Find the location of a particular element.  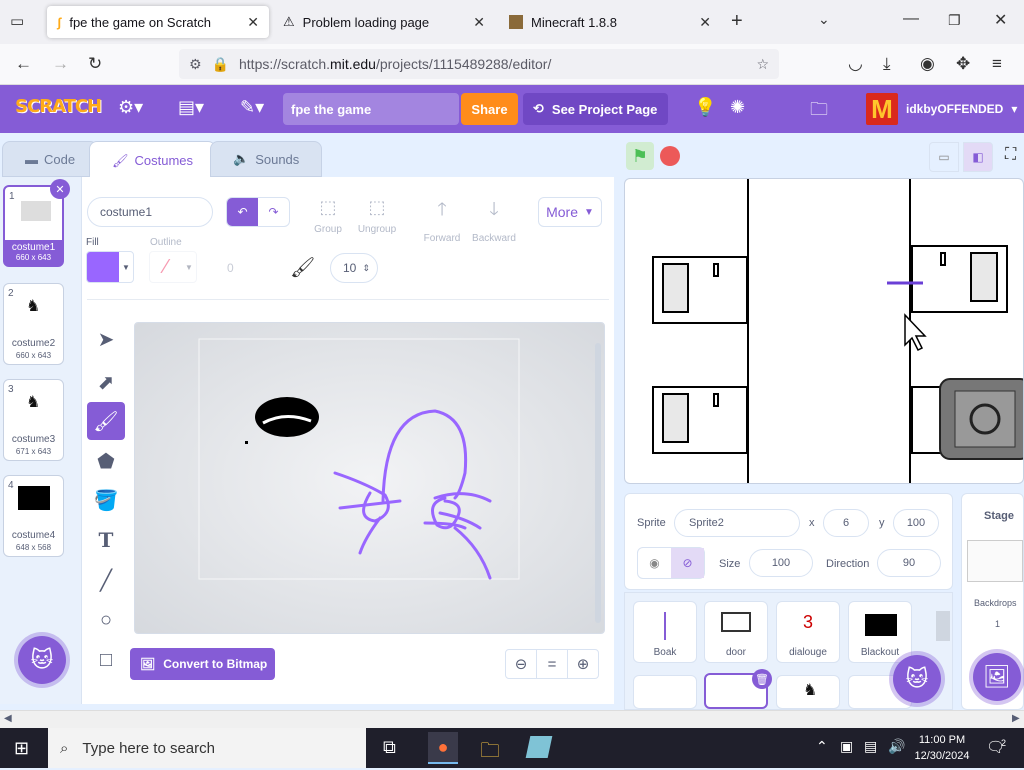

edit-menu-icon: ✎▾ is located at coordinates (252, 107).